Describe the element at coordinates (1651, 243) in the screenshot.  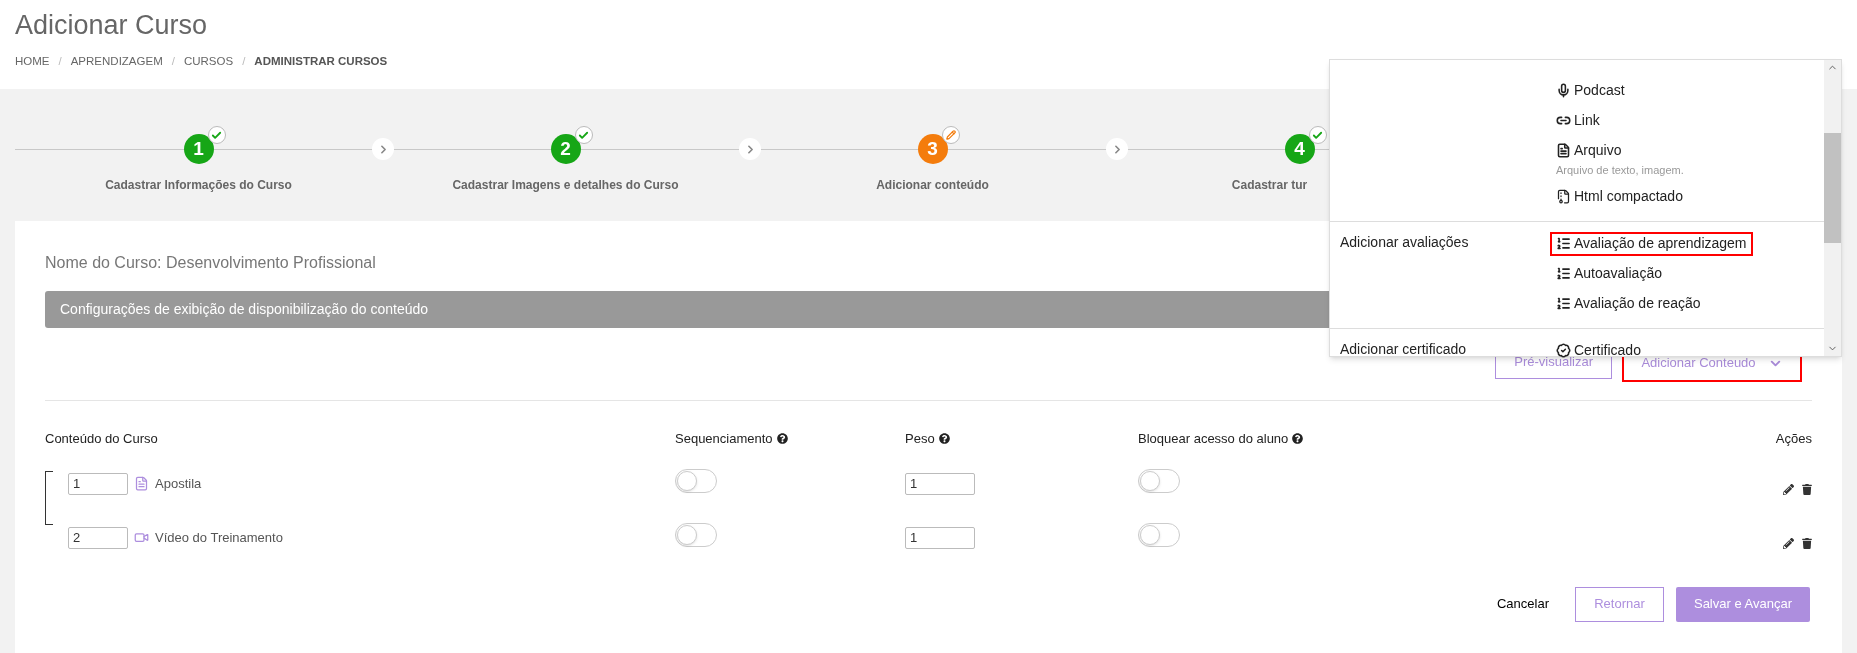
I see `menu-item: Avaliação de aprendizagem` at that location.